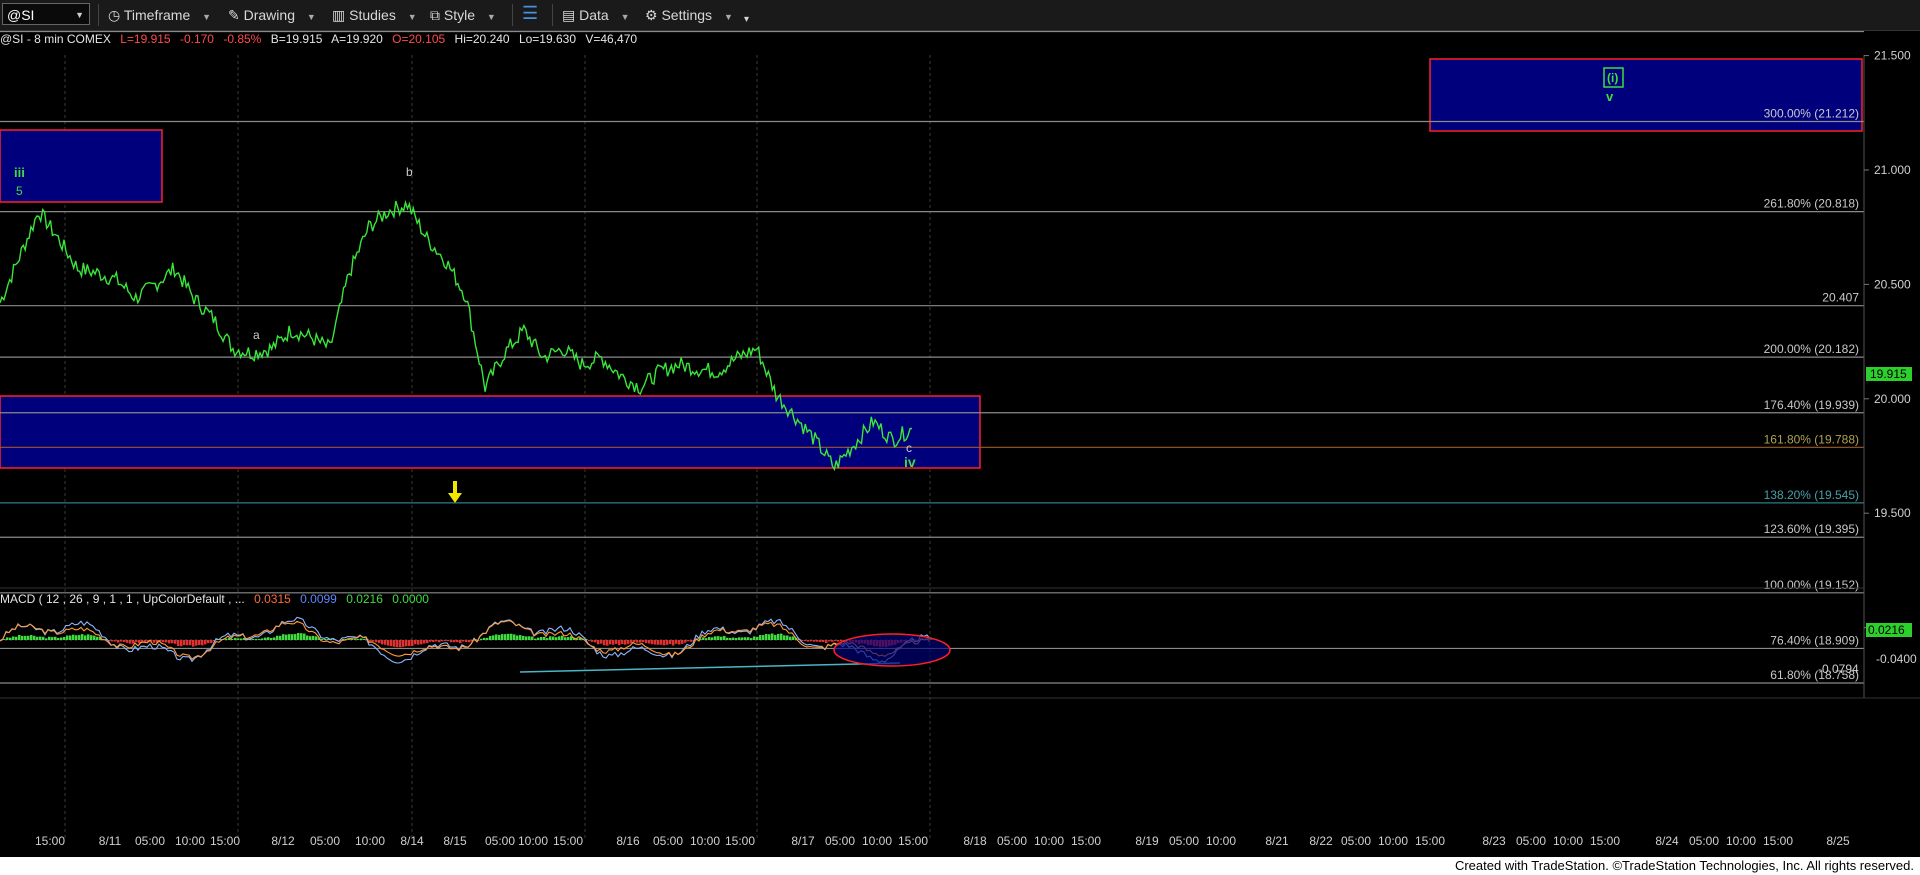  What do you see at coordinates (1811, 439) in the screenshot?
I see `fib-level-label: 161.80% (19.788)` at bounding box center [1811, 439].